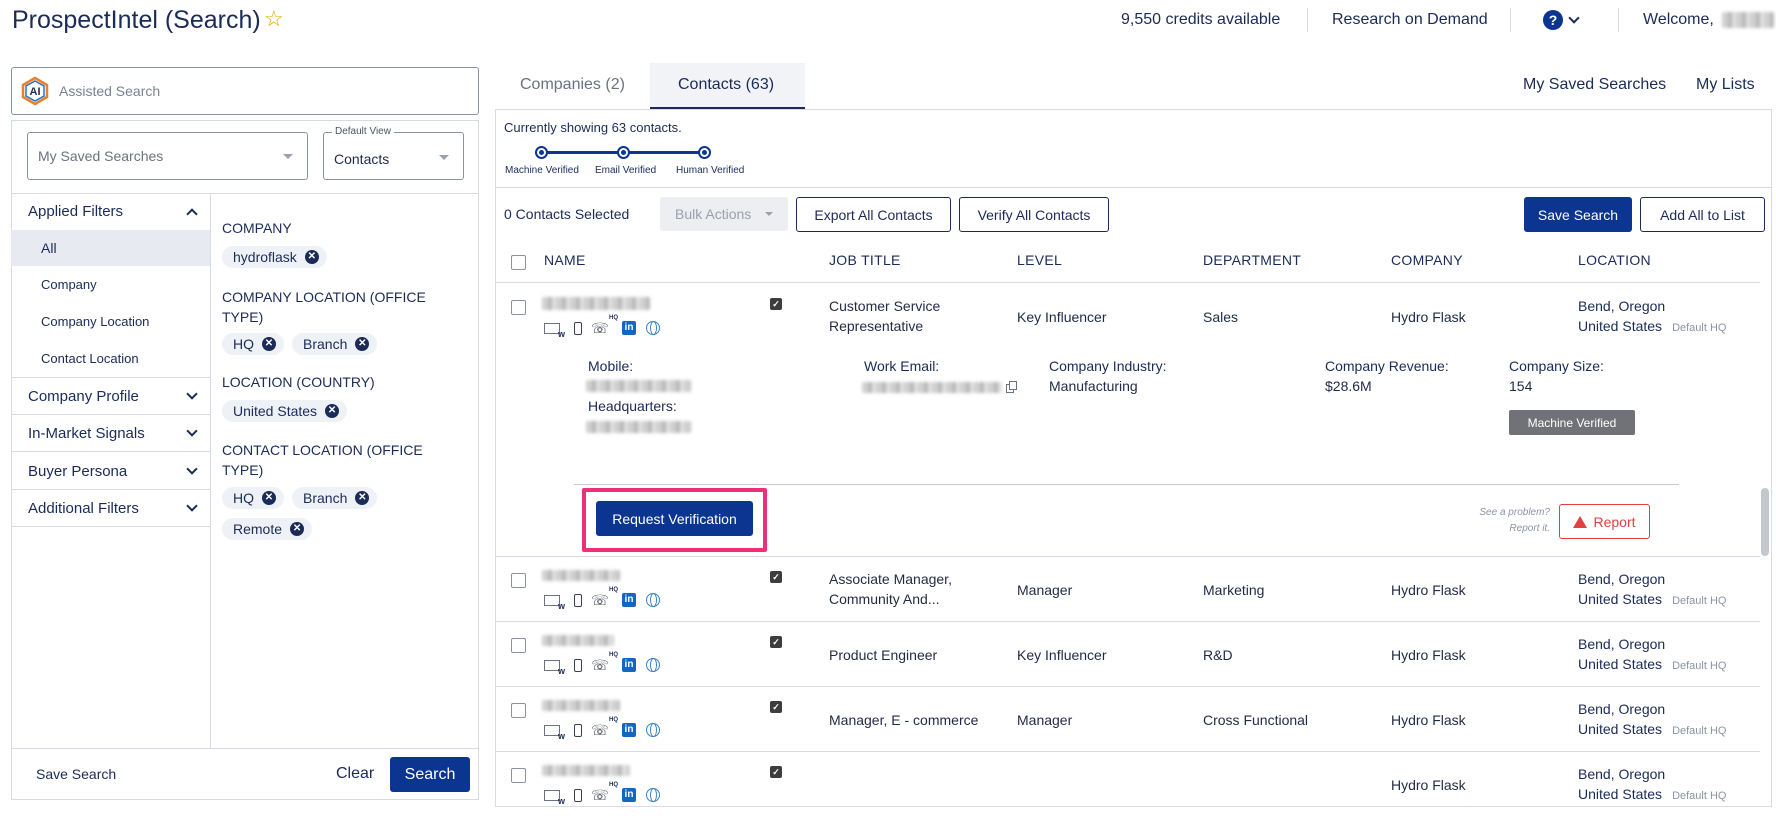  Describe the element at coordinates (136, 20) in the screenshot. I see `page-title: ProspectIntel (Search)` at that location.